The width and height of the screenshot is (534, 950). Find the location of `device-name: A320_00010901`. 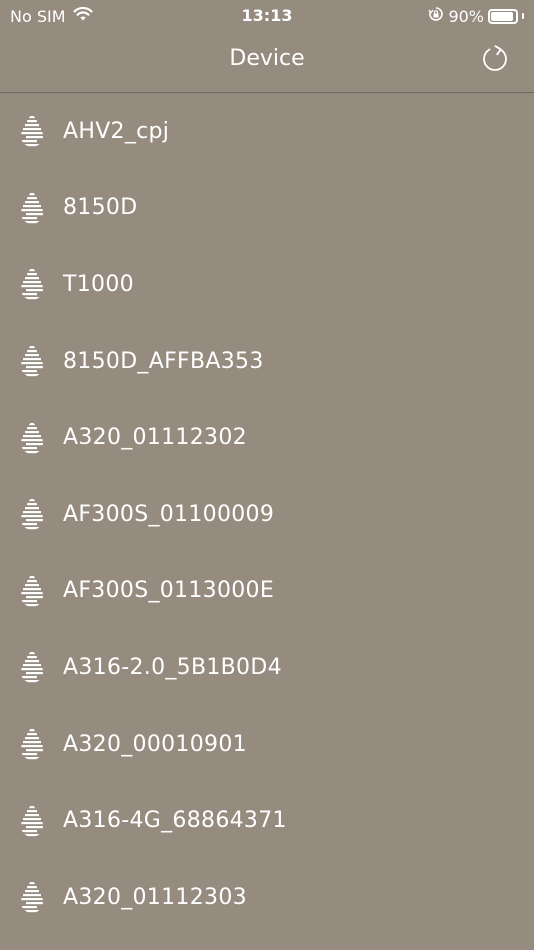

device-name: A320_00010901 is located at coordinates (155, 744).